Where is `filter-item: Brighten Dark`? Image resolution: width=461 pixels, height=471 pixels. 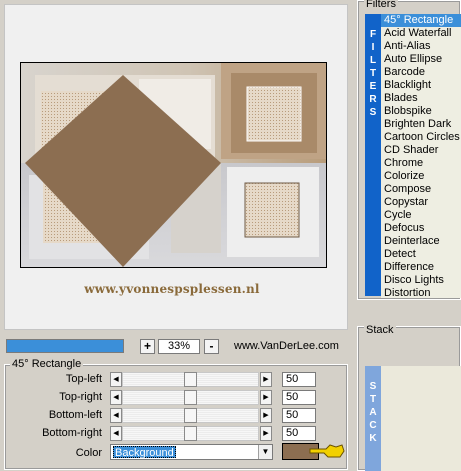
filter-item: Brighten Dark is located at coordinates (421, 124).